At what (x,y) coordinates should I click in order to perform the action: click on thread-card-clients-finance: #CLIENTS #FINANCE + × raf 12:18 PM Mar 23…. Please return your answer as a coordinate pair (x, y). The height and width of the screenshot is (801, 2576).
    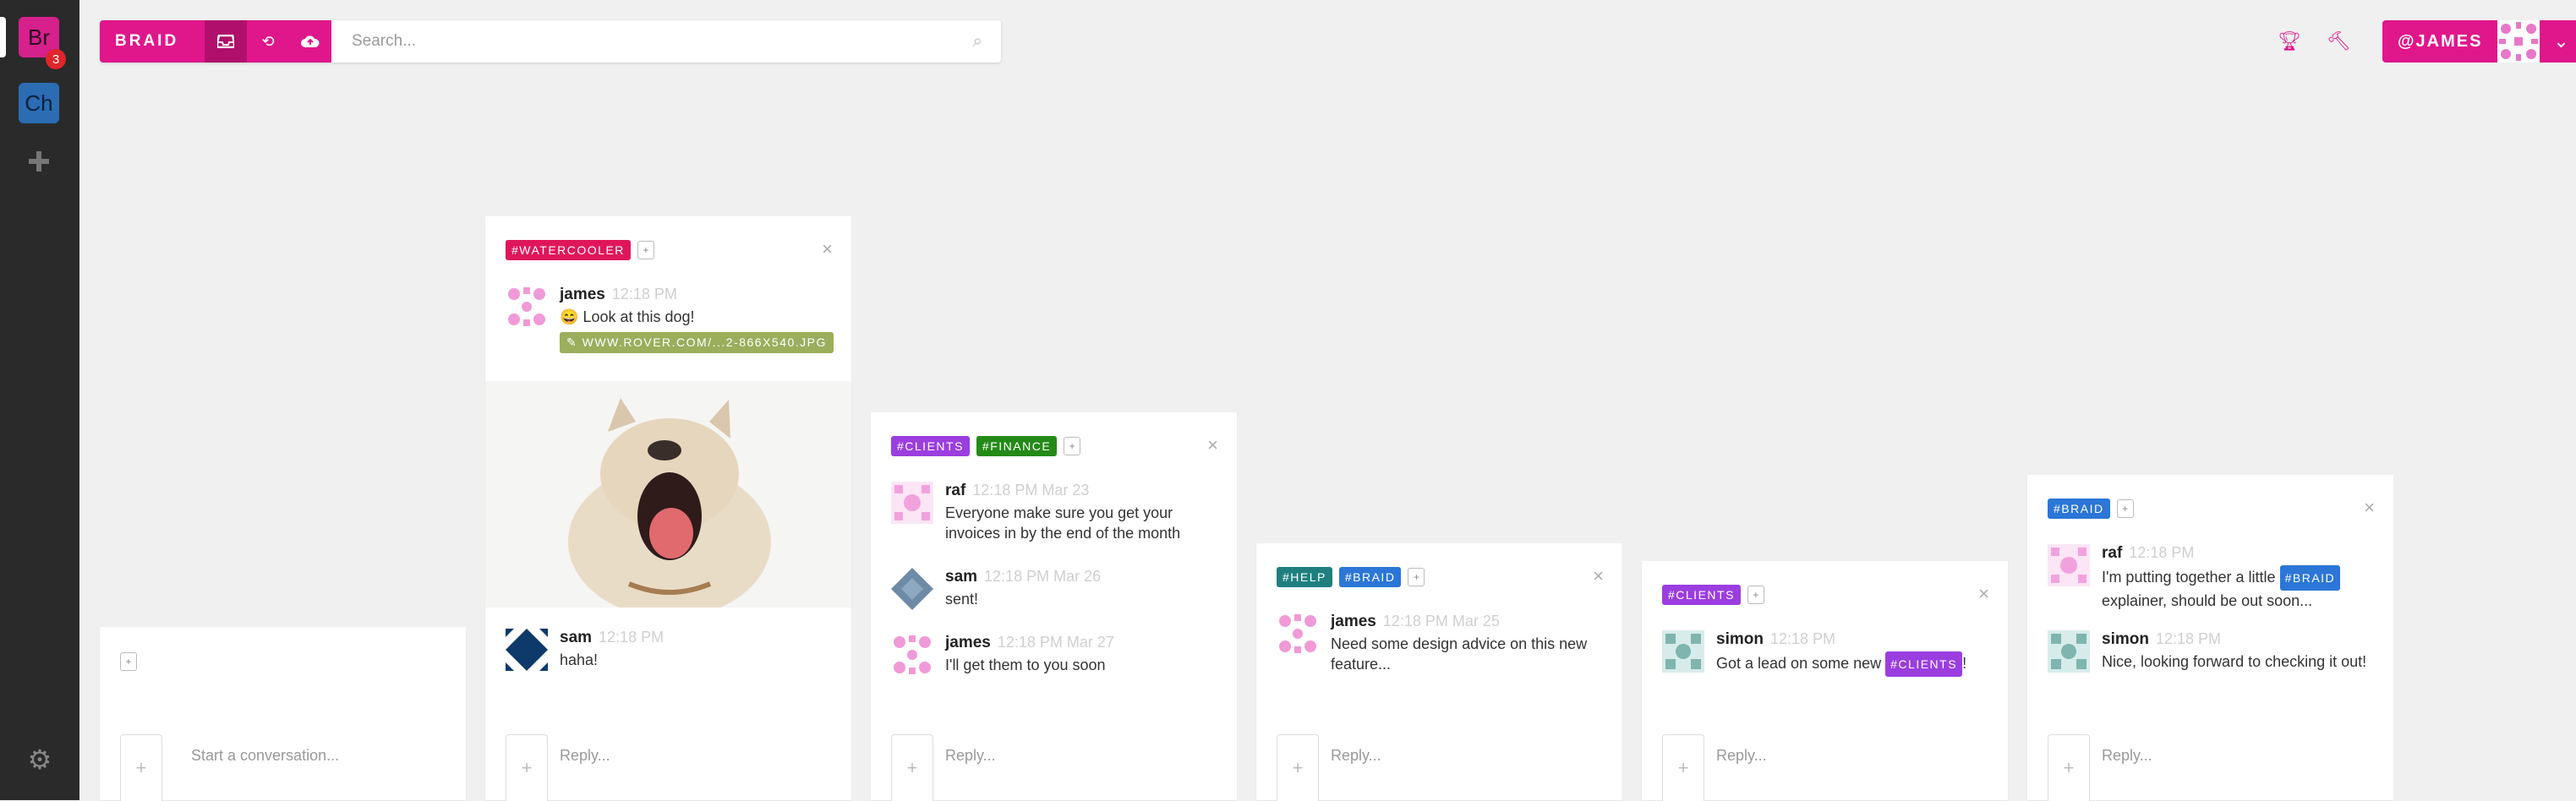
    Looking at the image, I should click on (1054, 606).